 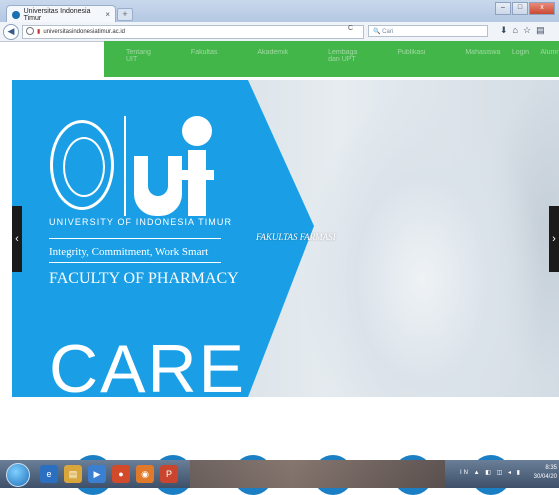 I want to click on slide-caption: FAKULTAS FARMASI, so click(x=296, y=237).